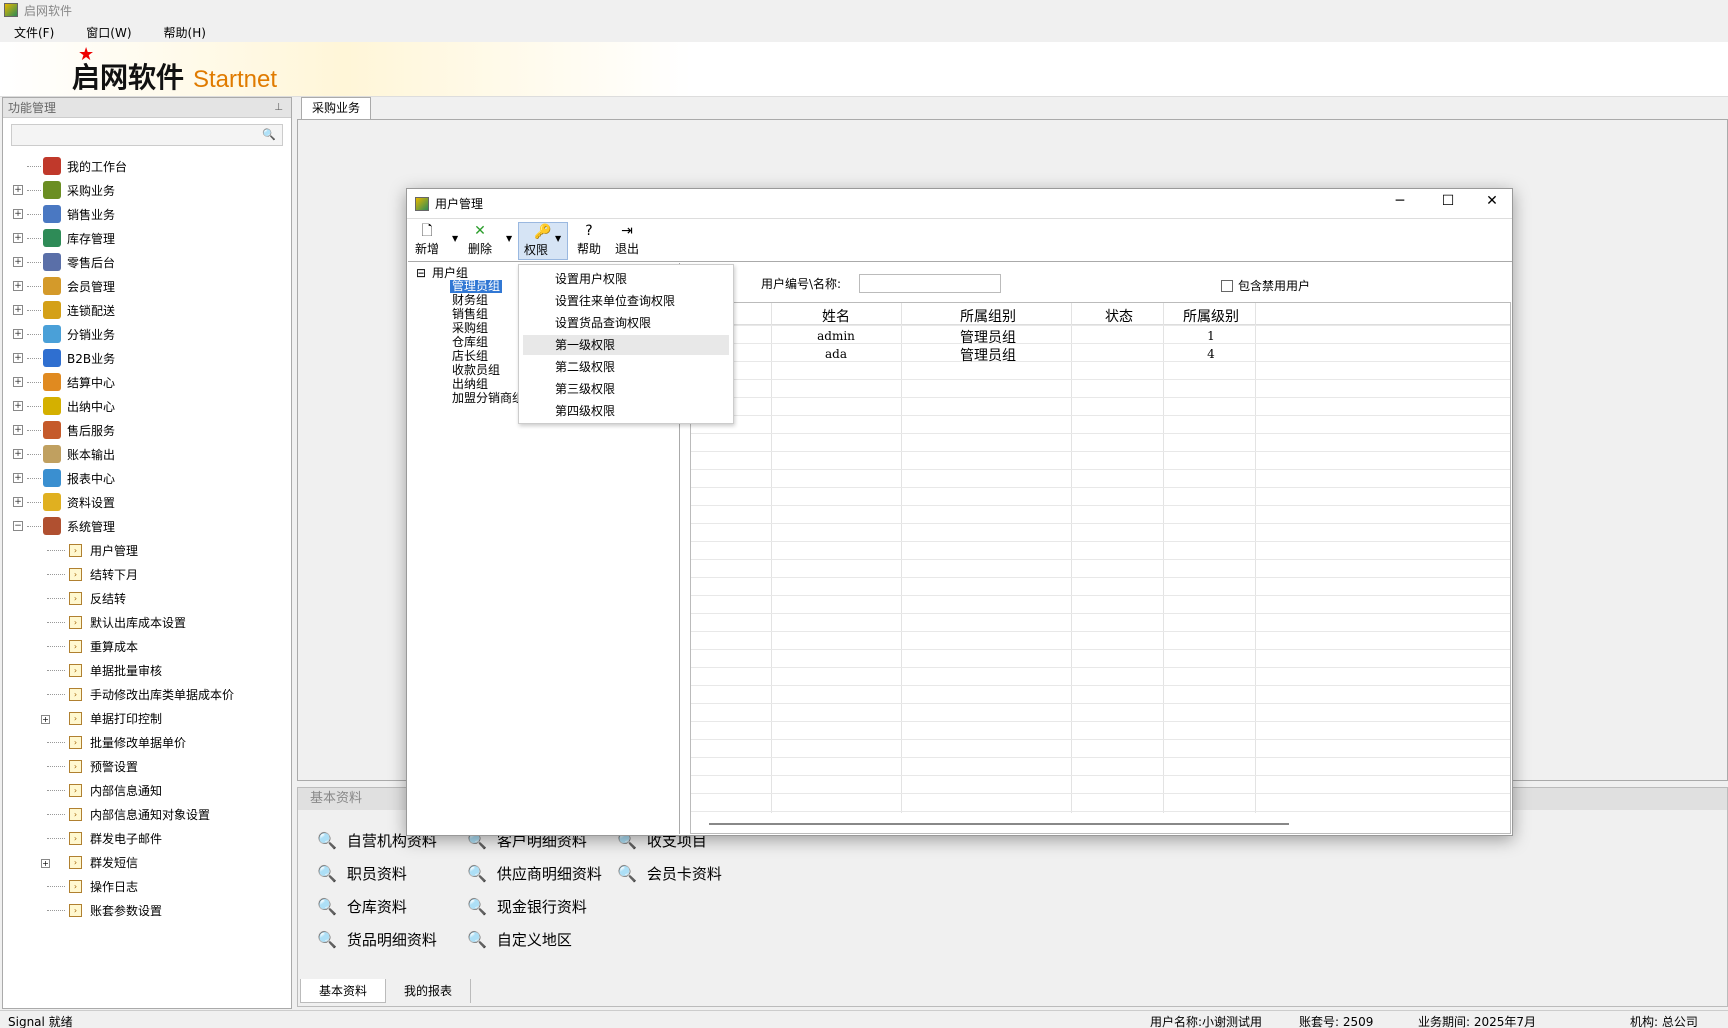 This screenshot has height=1028, width=1728. I want to click on group-item: 财务组, so click(470, 300).